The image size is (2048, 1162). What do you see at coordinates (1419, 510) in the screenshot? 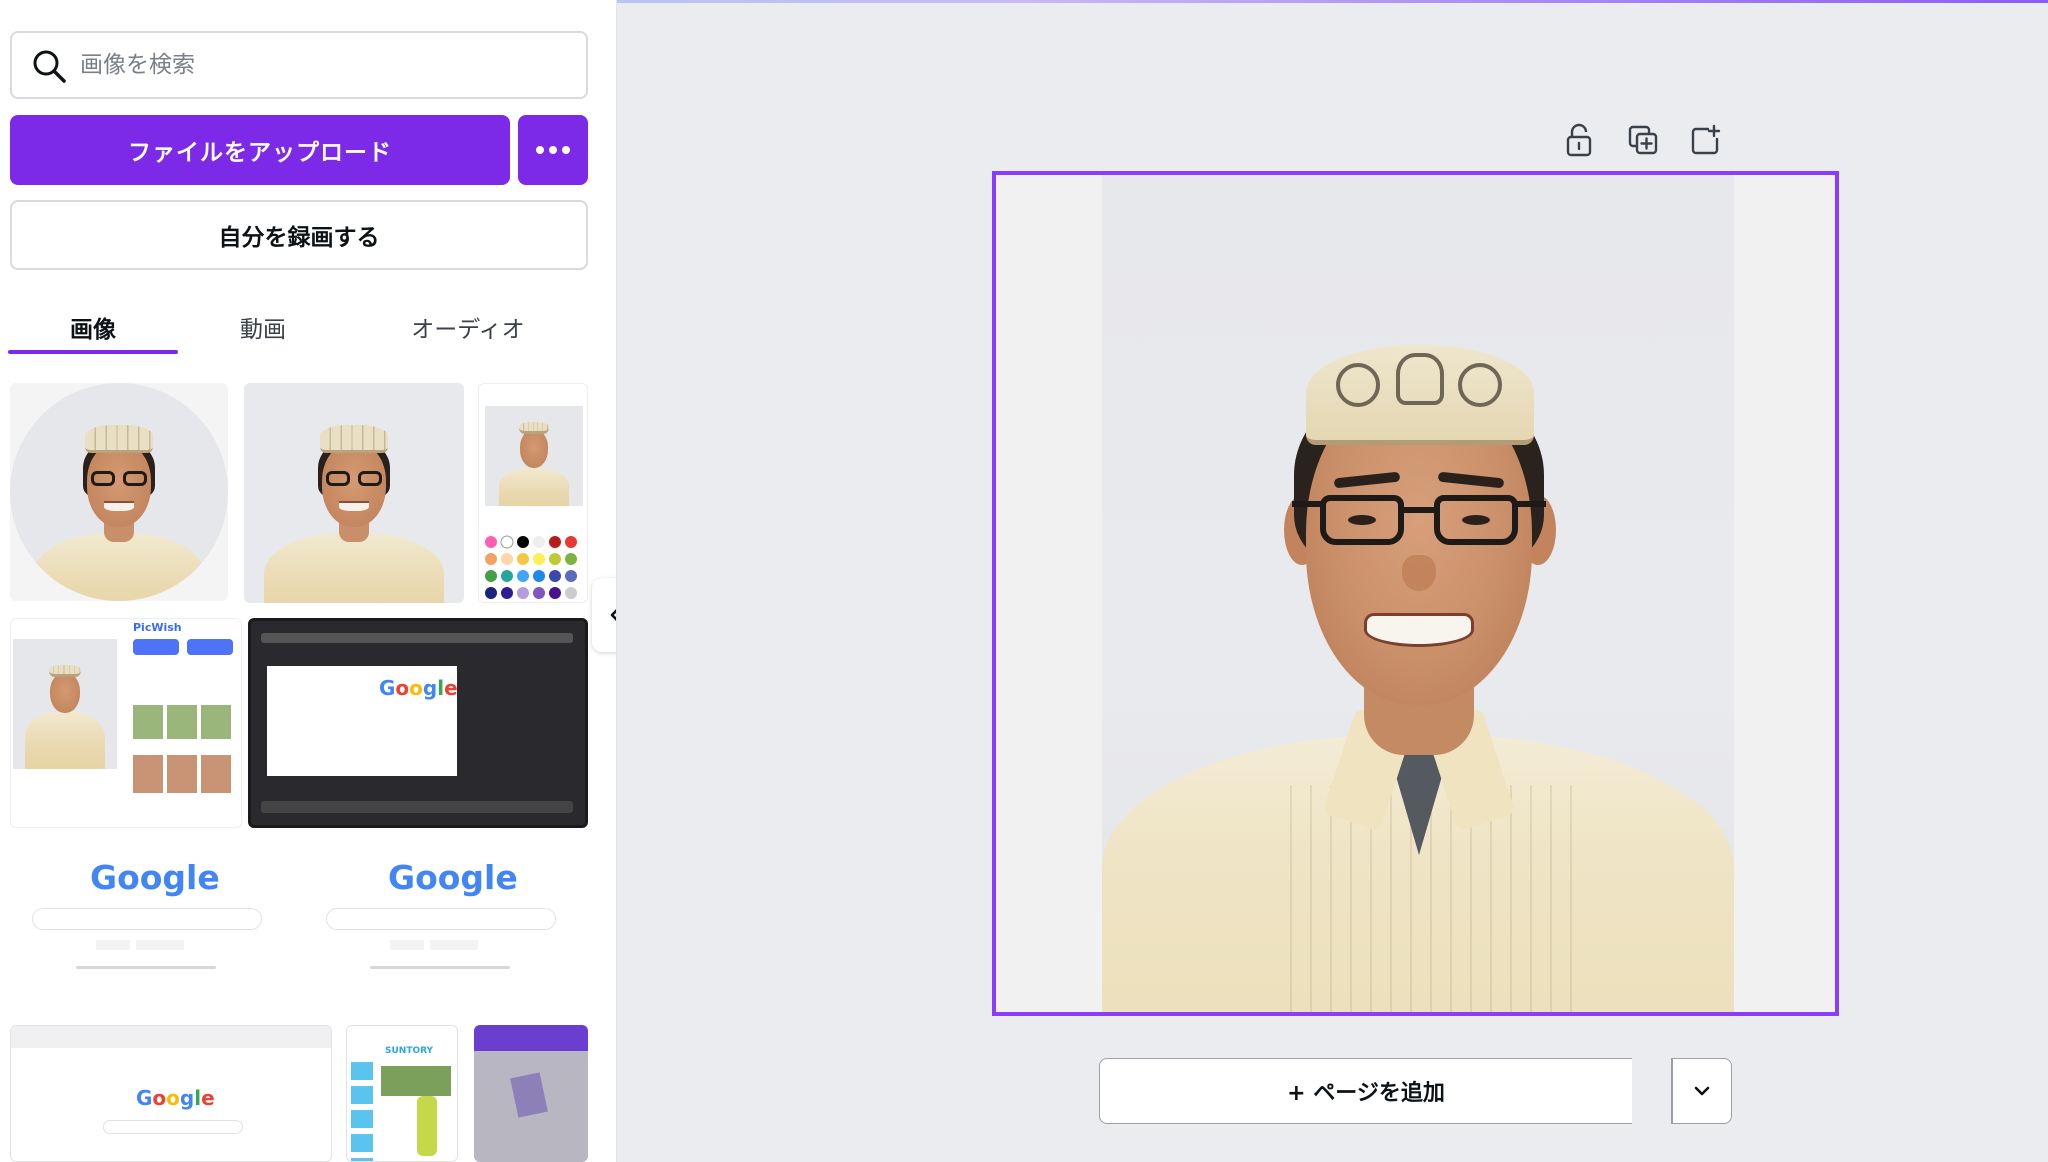
I see `photo-glasses-bridge` at bounding box center [1419, 510].